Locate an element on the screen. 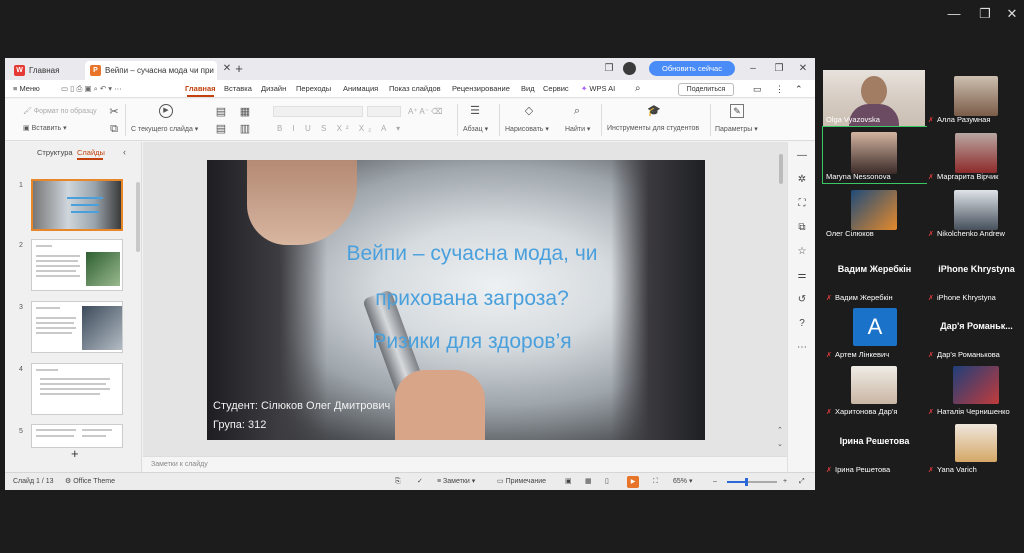 Image resolution: width=1024 pixels, height=553 pixels. history-icon: ↺ is located at coordinates (802, 300).